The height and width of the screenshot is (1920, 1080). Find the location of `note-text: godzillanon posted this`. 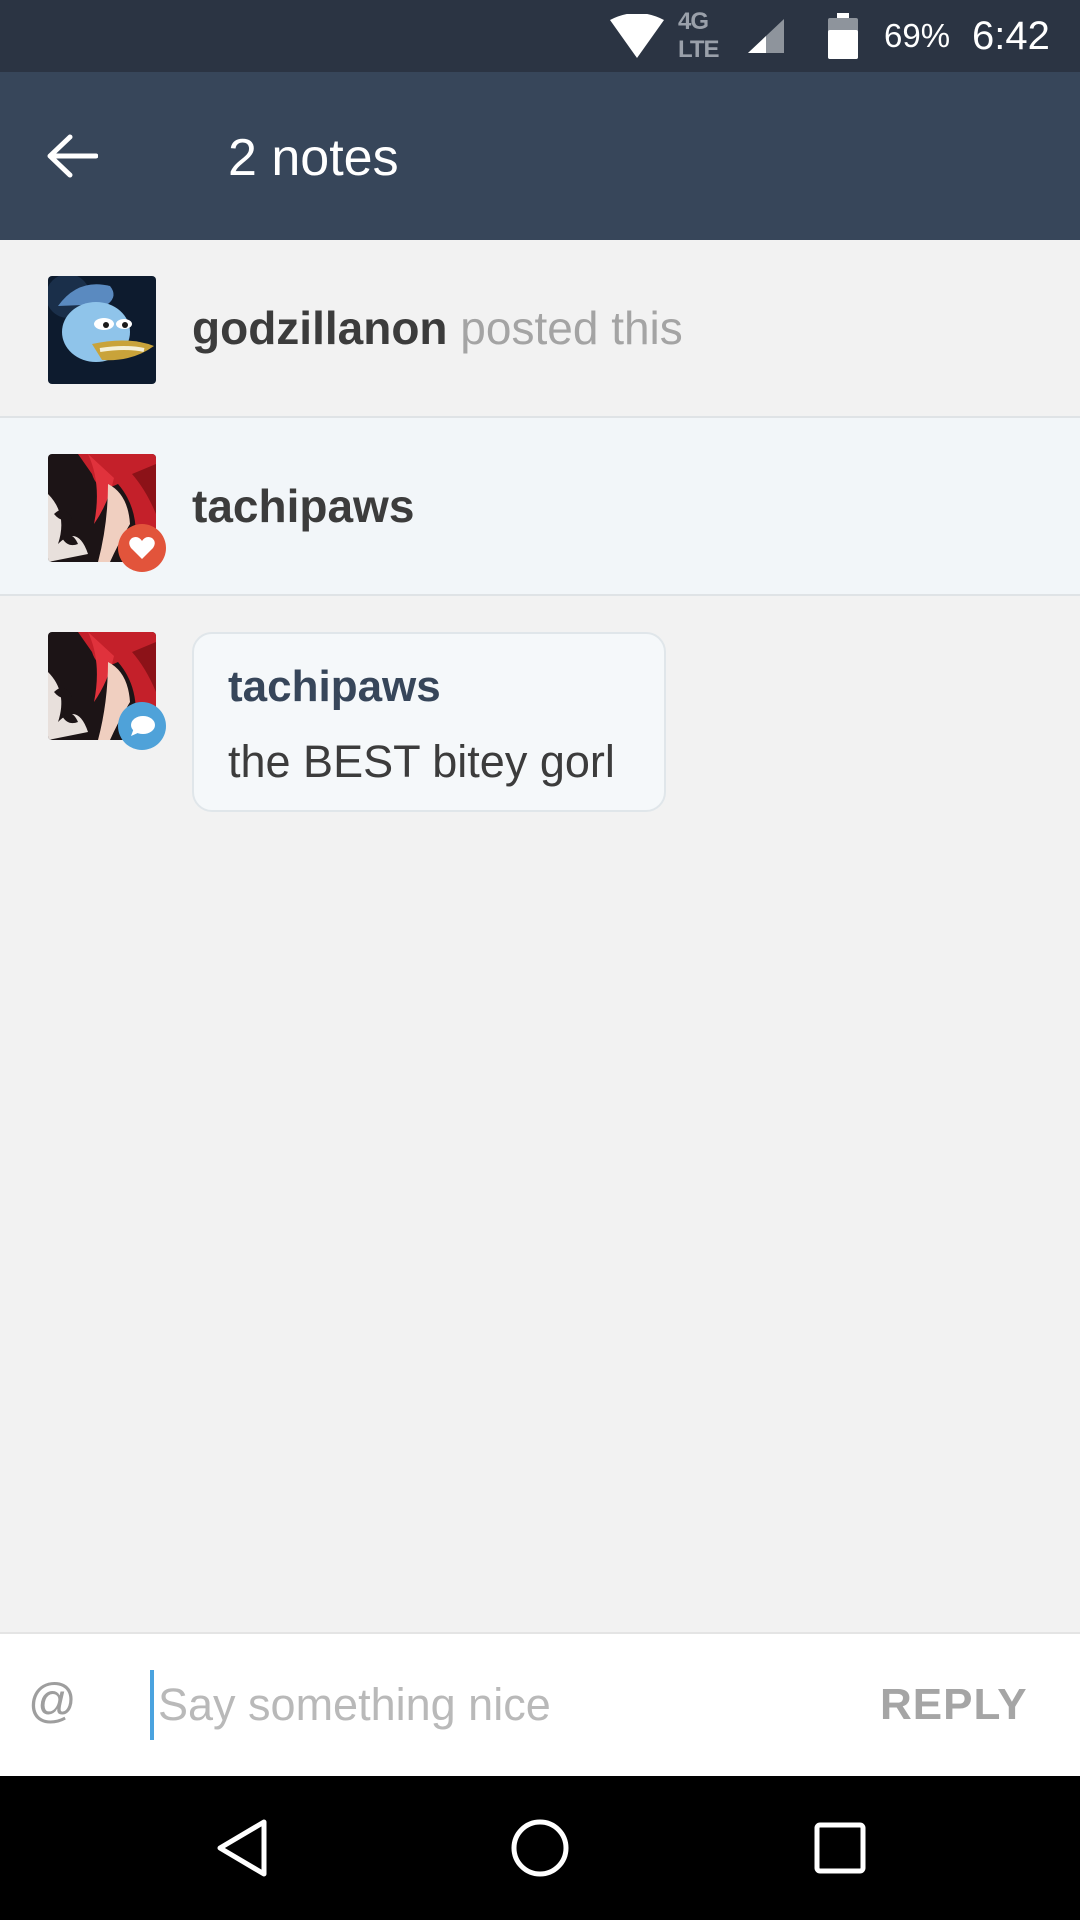

note-text: godzillanon posted this is located at coordinates (437, 328).